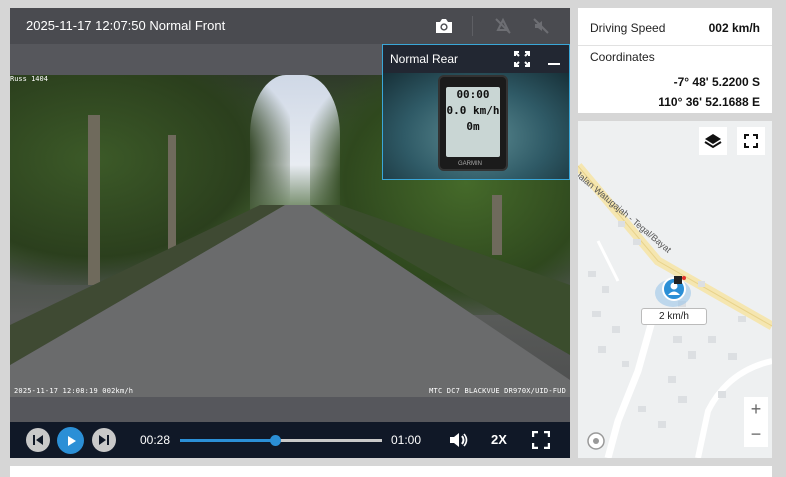 The height and width of the screenshot is (477, 786). What do you see at coordinates (497, 391) in the screenshot?
I see `osd-device: MTC DC7 BLACKVUE DR970X/UID-FUD` at bounding box center [497, 391].